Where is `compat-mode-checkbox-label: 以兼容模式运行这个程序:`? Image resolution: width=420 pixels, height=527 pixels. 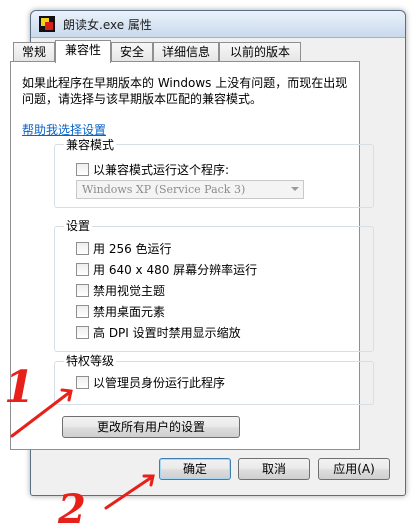
compat-mode-checkbox-label: 以兼容模式运行这个程序: is located at coordinates (161, 170).